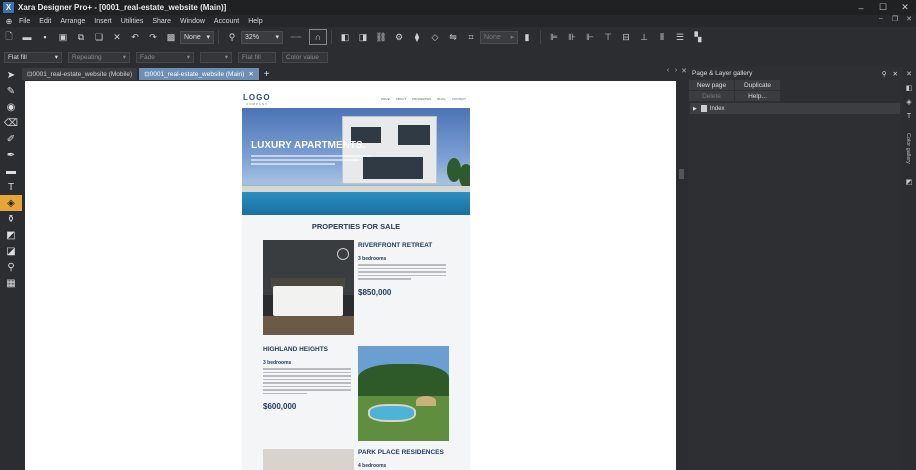 Image resolution: width=916 pixels, height=470 pixels. I want to click on rectangle-tool-icon: ▬, so click(11, 171).